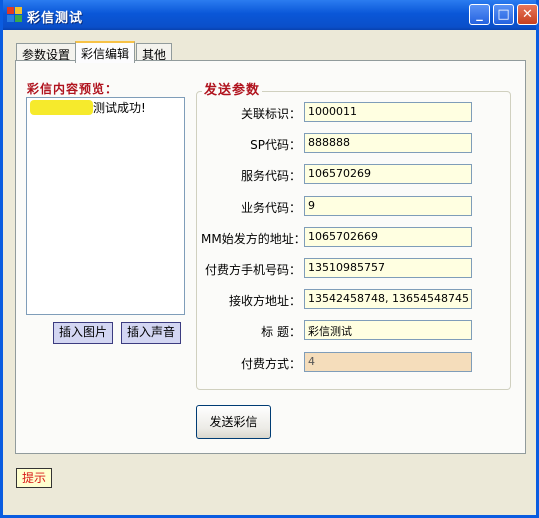  I want to click on field-input: 13510985757, so click(388, 268).